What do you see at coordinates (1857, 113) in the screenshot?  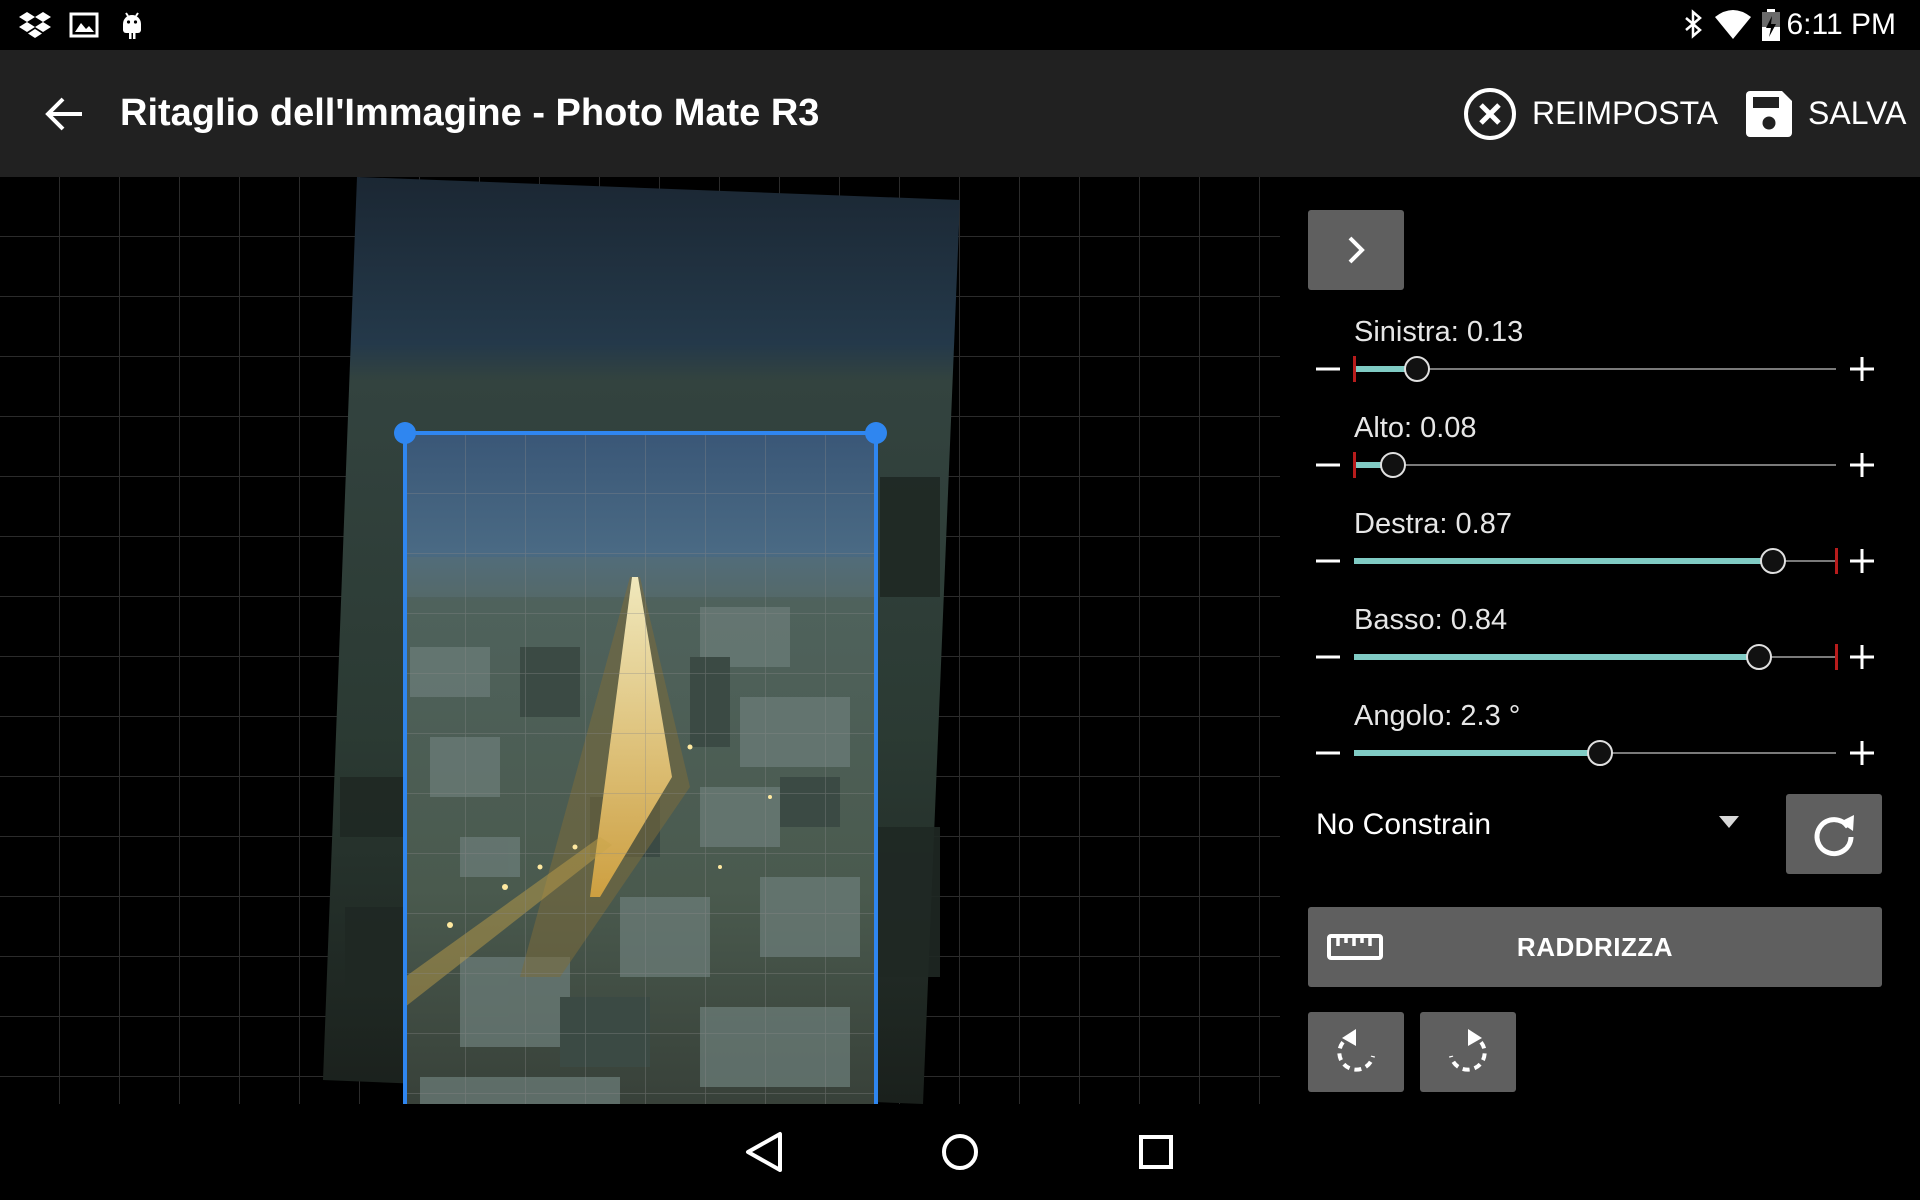 I see `save-label: SALVA` at bounding box center [1857, 113].